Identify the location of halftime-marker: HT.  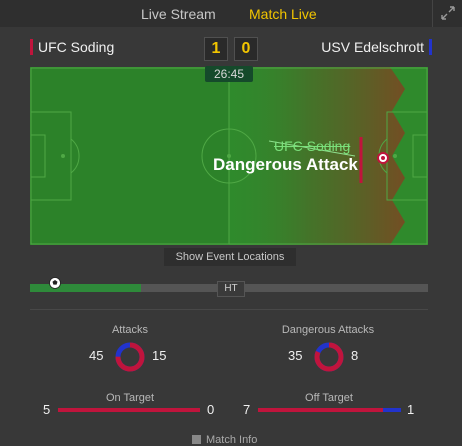
(231, 289).